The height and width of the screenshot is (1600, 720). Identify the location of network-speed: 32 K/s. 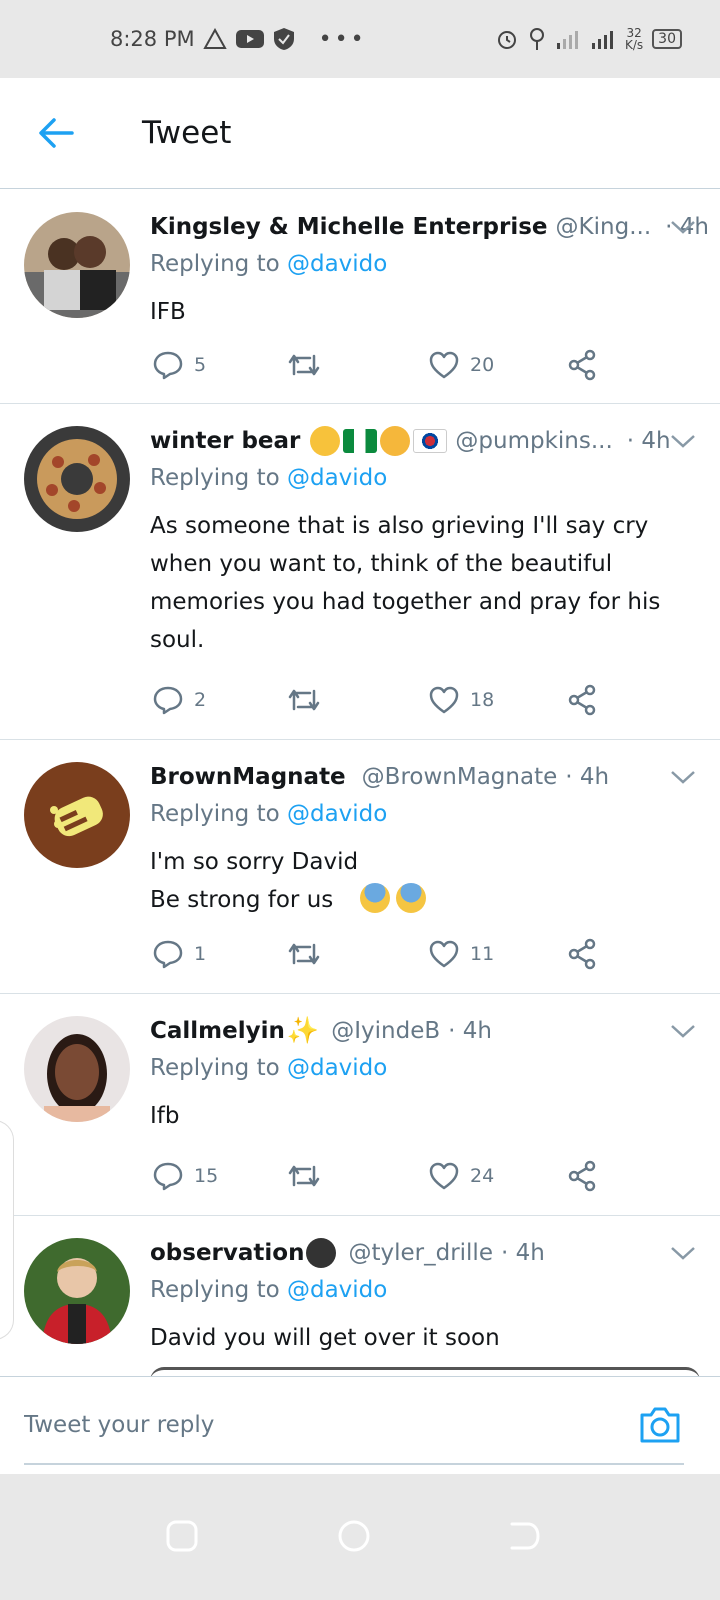
(634, 39).